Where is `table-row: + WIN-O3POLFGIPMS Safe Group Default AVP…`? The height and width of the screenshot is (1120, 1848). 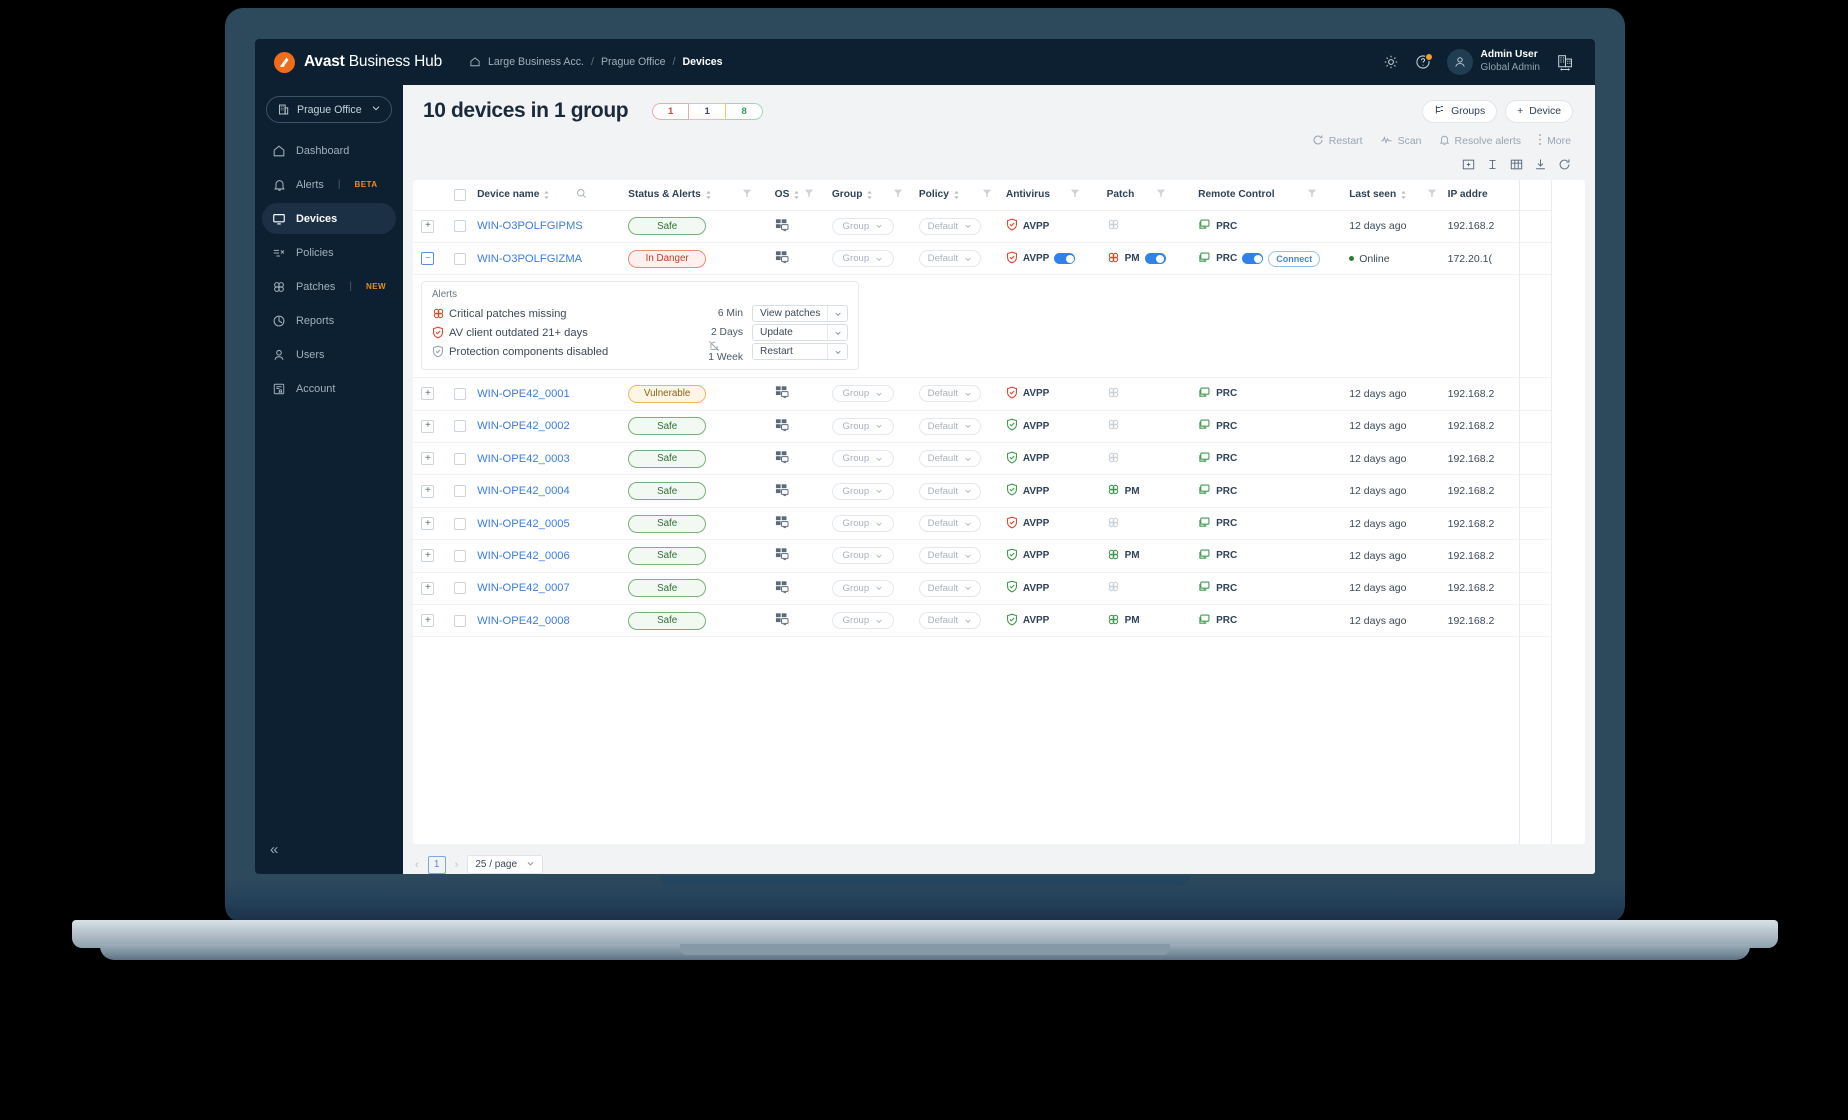
table-row: + WIN-O3POLFGIPMS Safe Group Default AVP… is located at coordinates (999, 226).